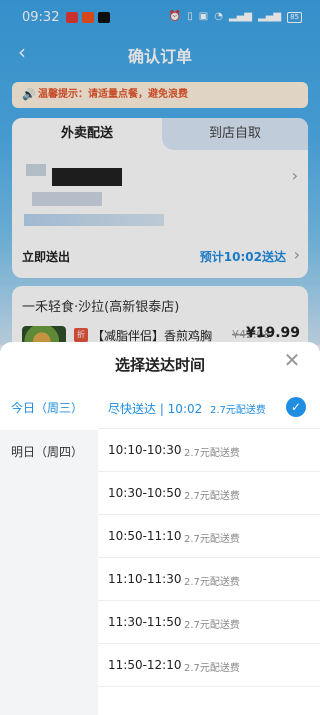  I want to click on time-slot: 10:50-11:10 2.7元配送费, so click(209, 536).